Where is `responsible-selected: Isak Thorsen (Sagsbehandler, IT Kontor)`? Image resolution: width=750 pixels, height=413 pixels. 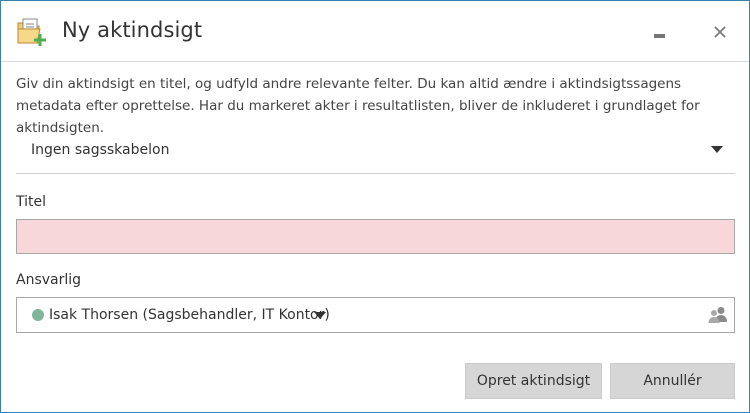 responsible-selected: Isak Thorsen (Sagsbehandler, IT Kontor) is located at coordinates (189, 315).